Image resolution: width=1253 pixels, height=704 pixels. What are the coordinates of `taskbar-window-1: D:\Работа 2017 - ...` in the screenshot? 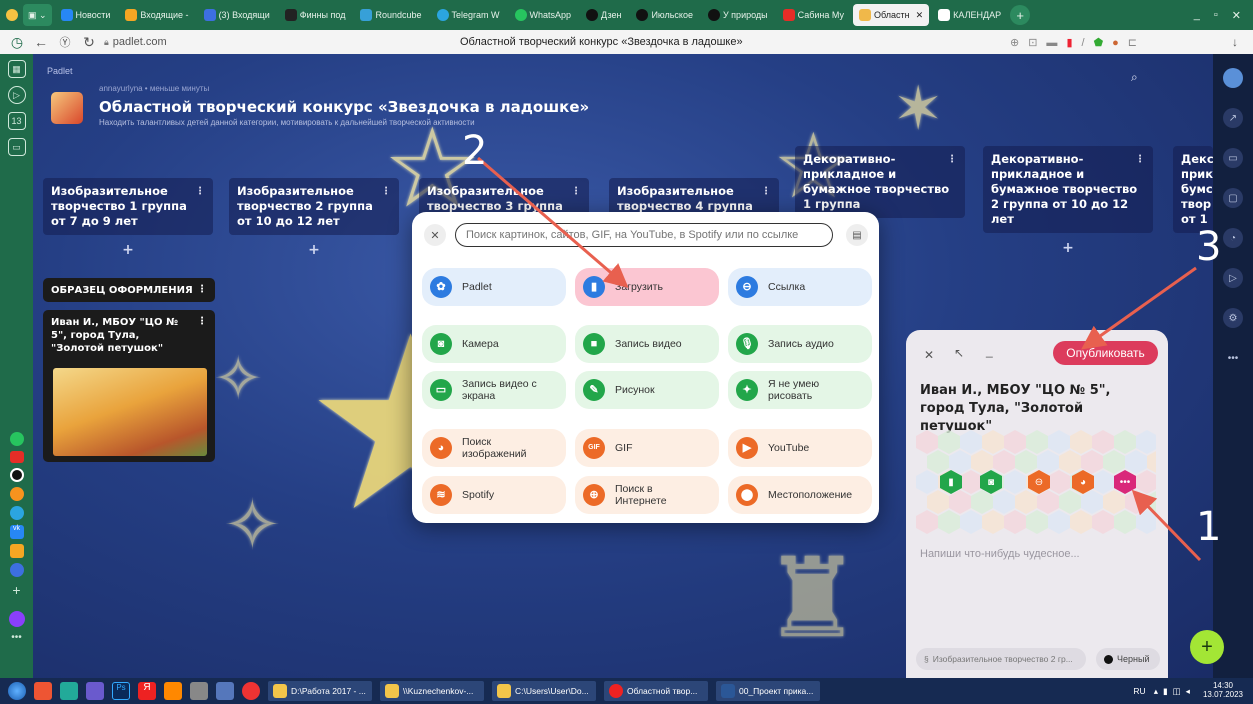 It's located at (320, 691).